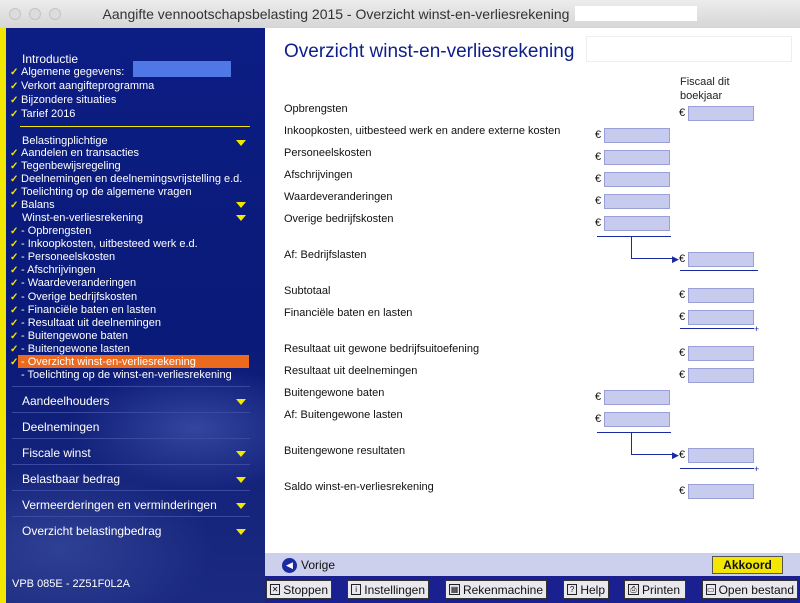 The width and height of the screenshot is (800, 603). What do you see at coordinates (721, 317) in the screenshot?
I see `field-financieel` at bounding box center [721, 317].